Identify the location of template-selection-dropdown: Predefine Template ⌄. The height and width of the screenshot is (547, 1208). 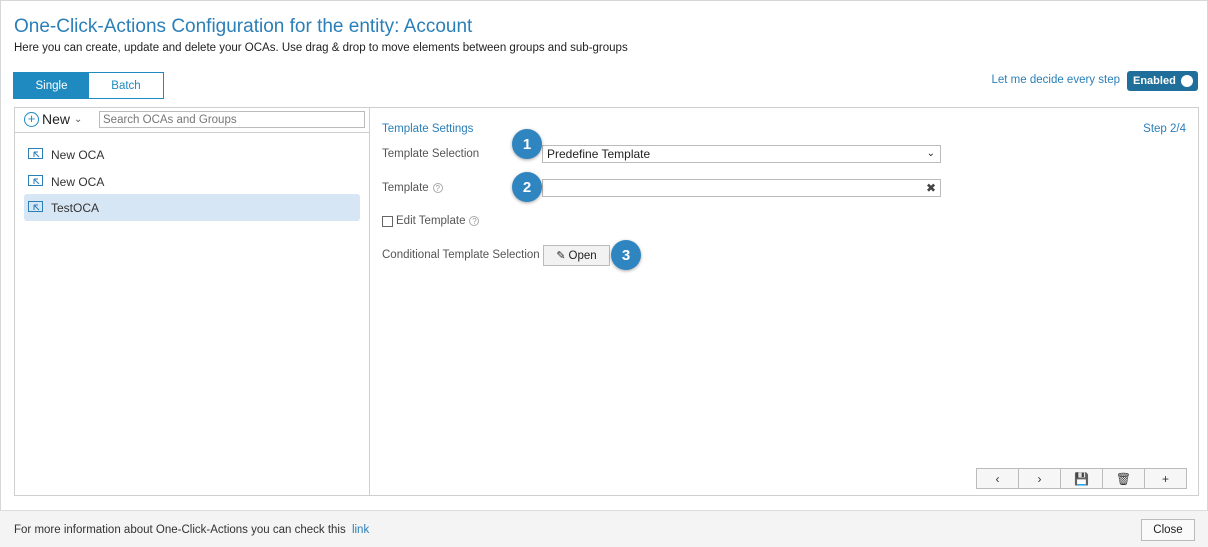
(741, 154).